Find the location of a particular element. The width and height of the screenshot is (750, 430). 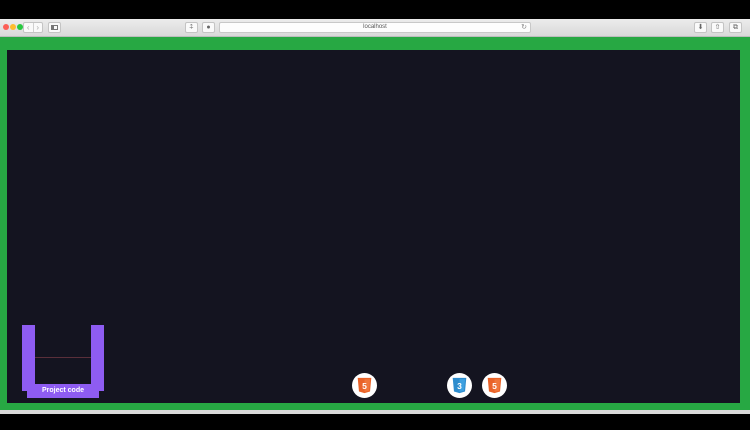

bucket-left-wall is located at coordinates (28, 358).